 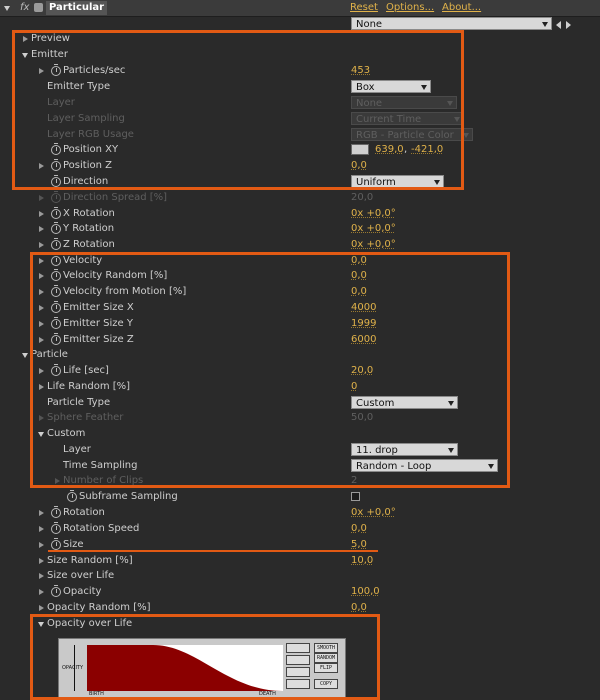 I want to click on group-custom: Custom, so click(x=300, y=434).